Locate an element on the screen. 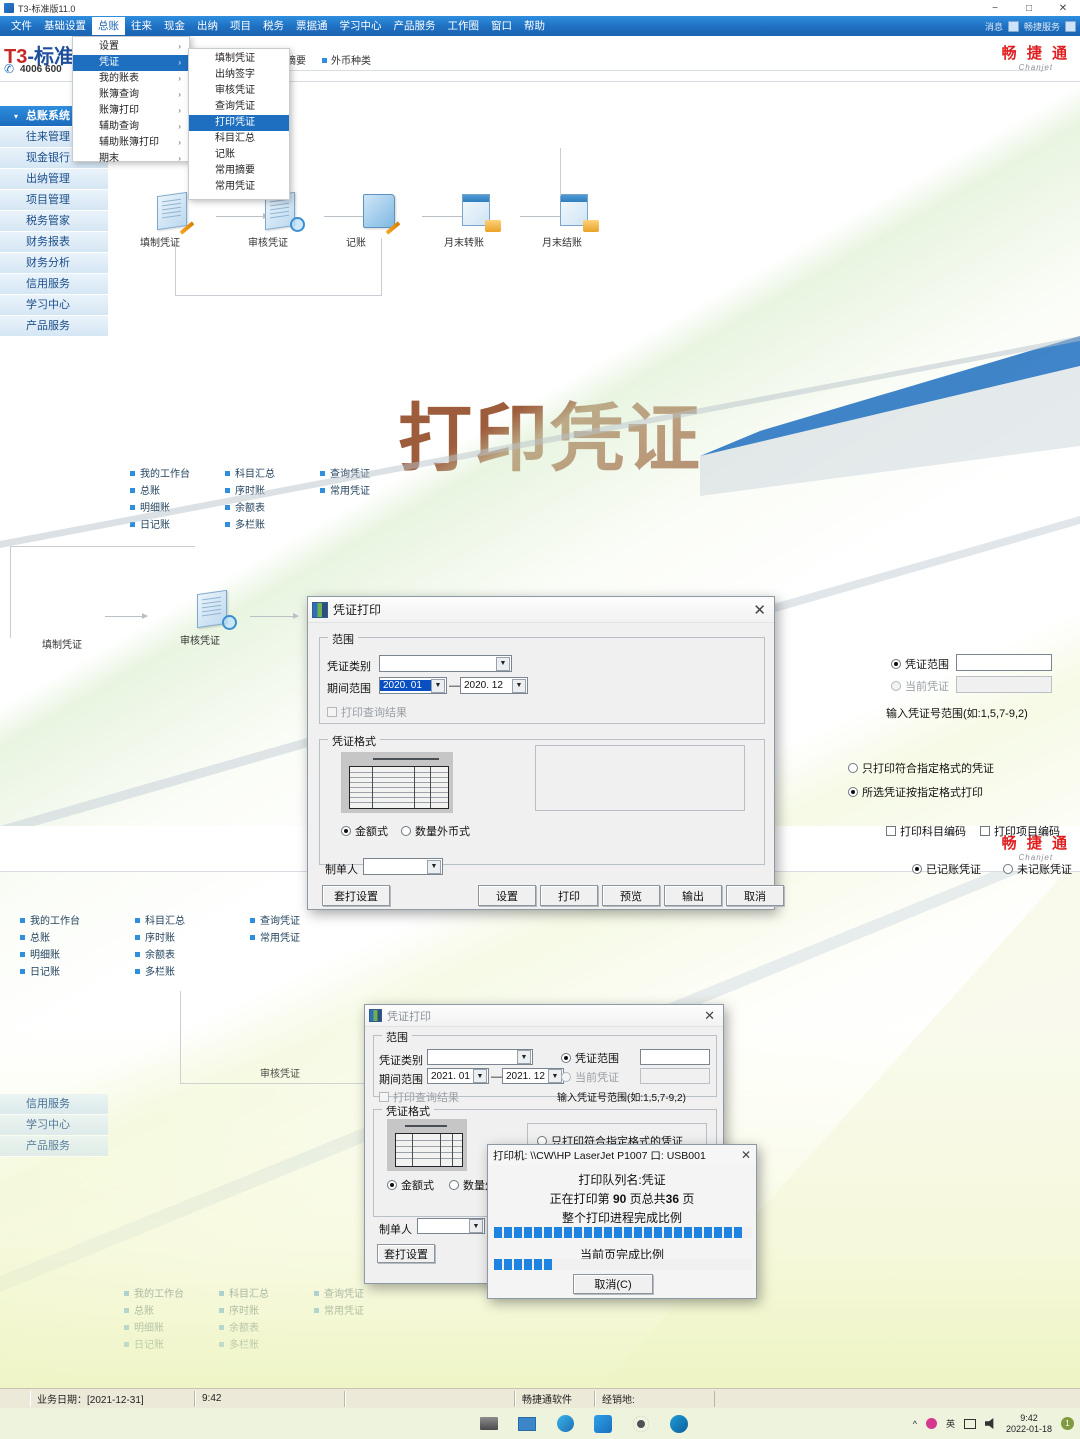  service-label: 畅捷服务 is located at coordinates (1042, 26).